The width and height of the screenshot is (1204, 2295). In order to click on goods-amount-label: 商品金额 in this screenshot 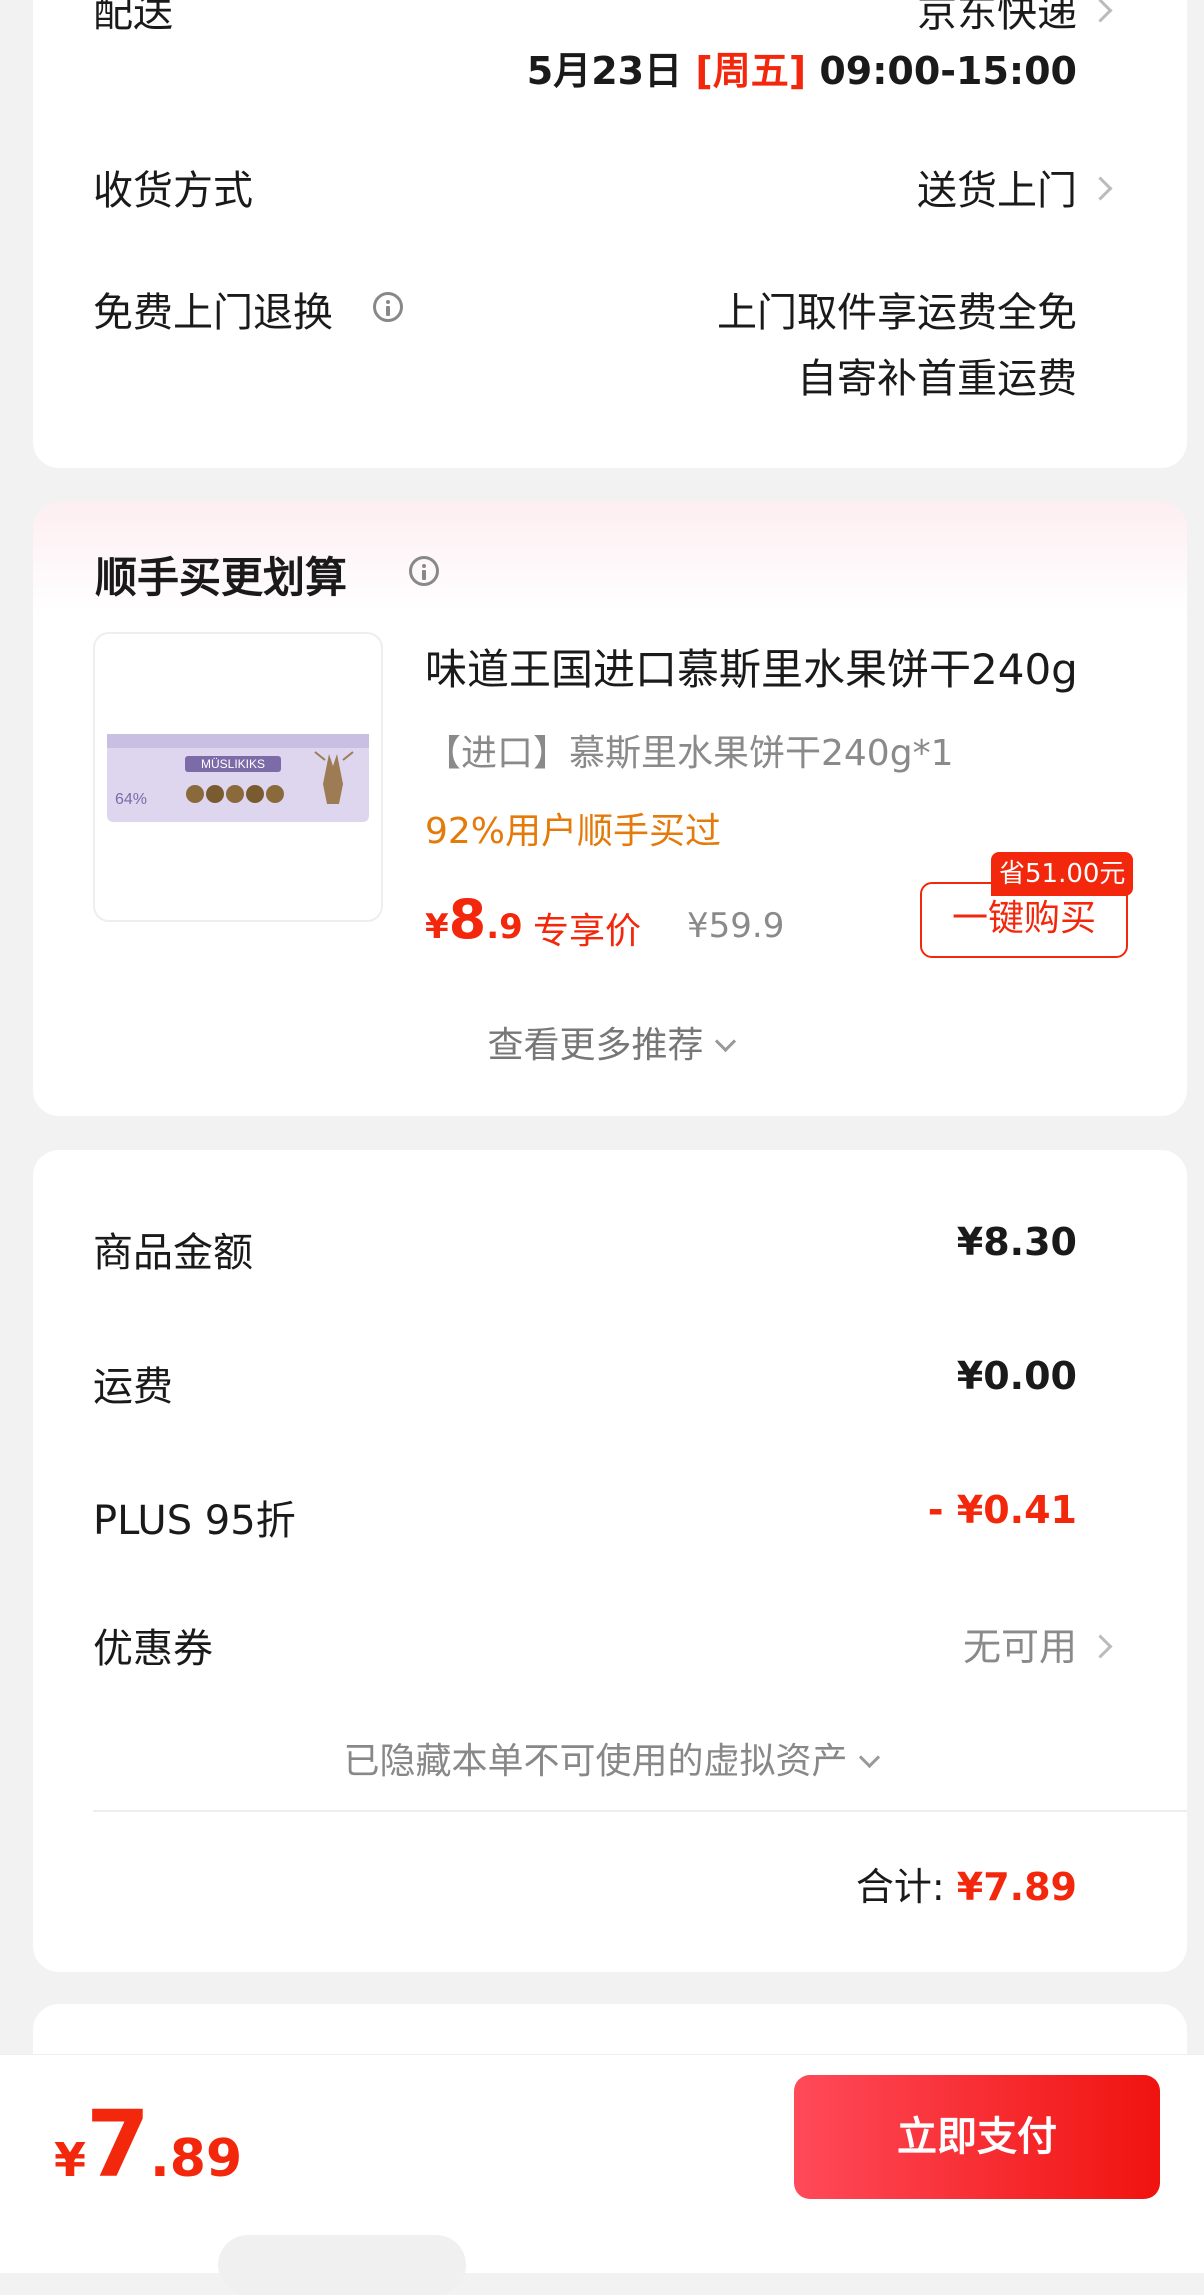, I will do `click(173, 1253)`.